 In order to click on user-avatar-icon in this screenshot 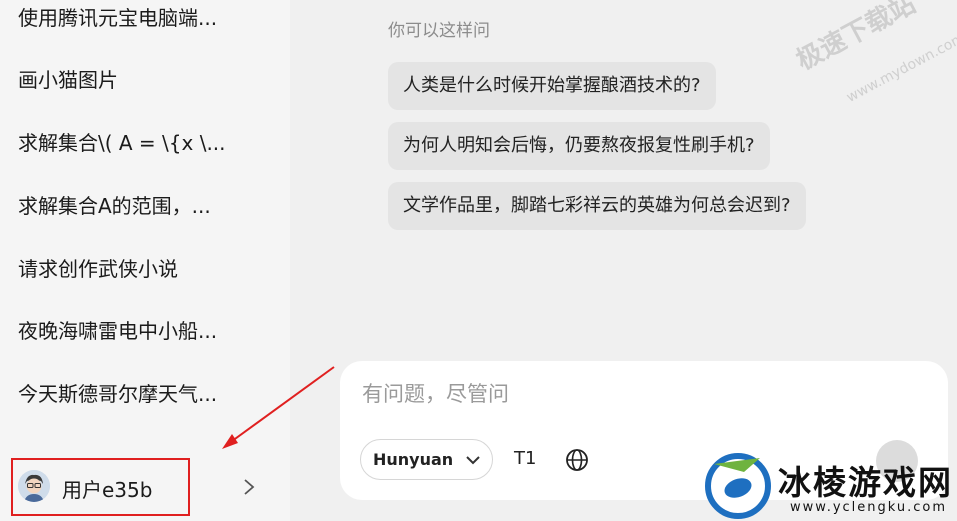, I will do `click(34, 486)`.